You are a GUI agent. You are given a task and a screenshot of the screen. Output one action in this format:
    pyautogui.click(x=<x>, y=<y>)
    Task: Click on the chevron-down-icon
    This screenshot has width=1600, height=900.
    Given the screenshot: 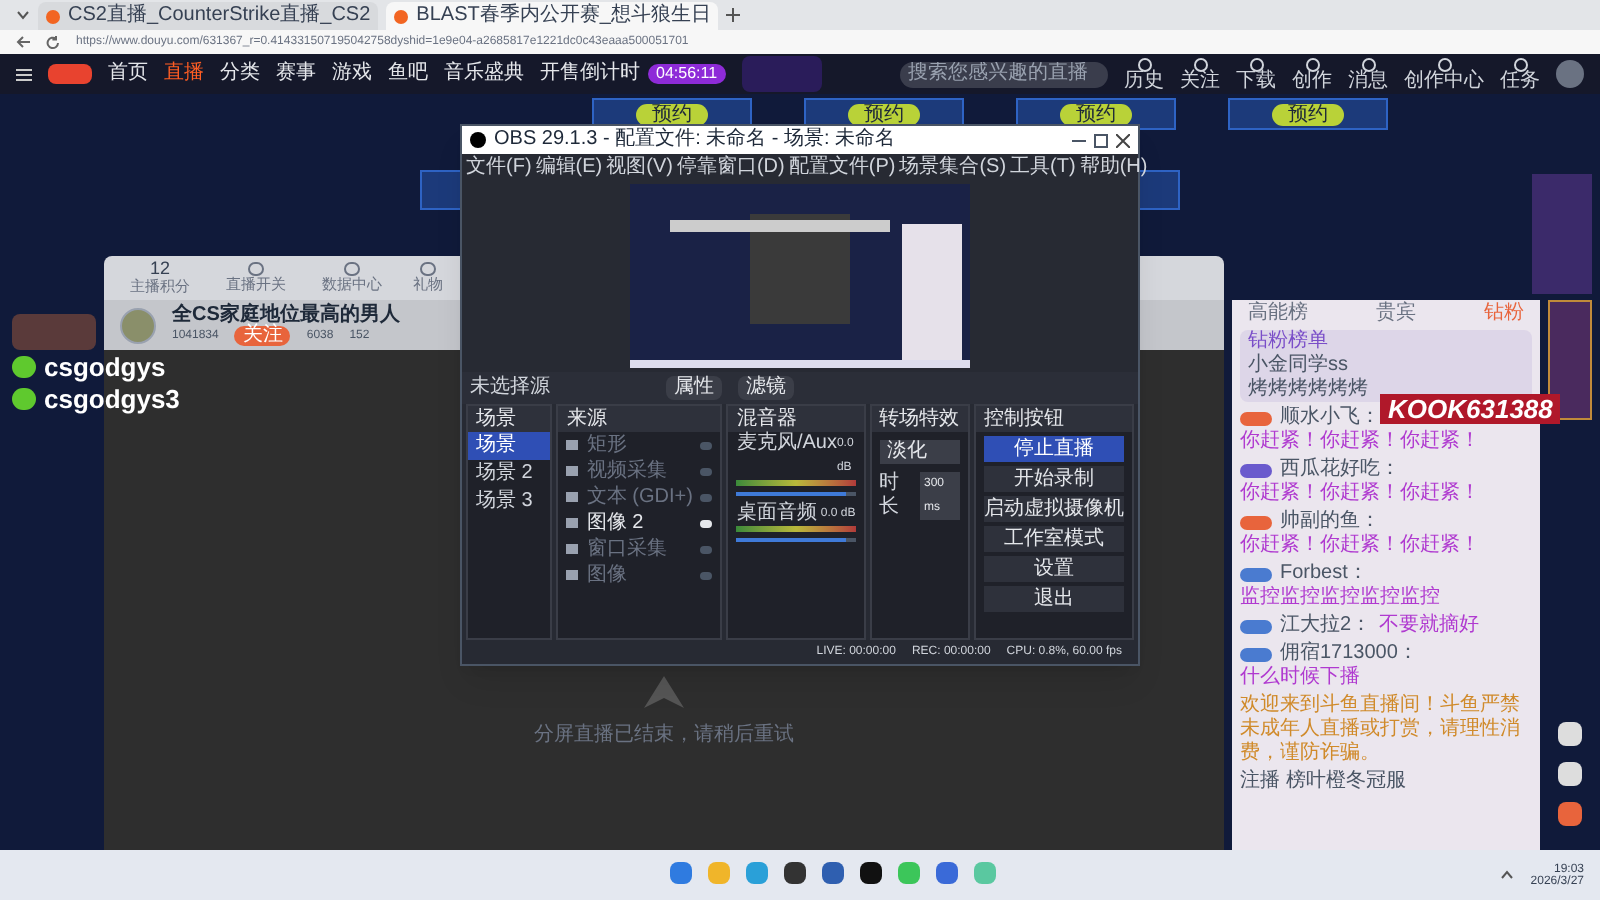 What is the action you would take?
    pyautogui.click(x=23, y=15)
    